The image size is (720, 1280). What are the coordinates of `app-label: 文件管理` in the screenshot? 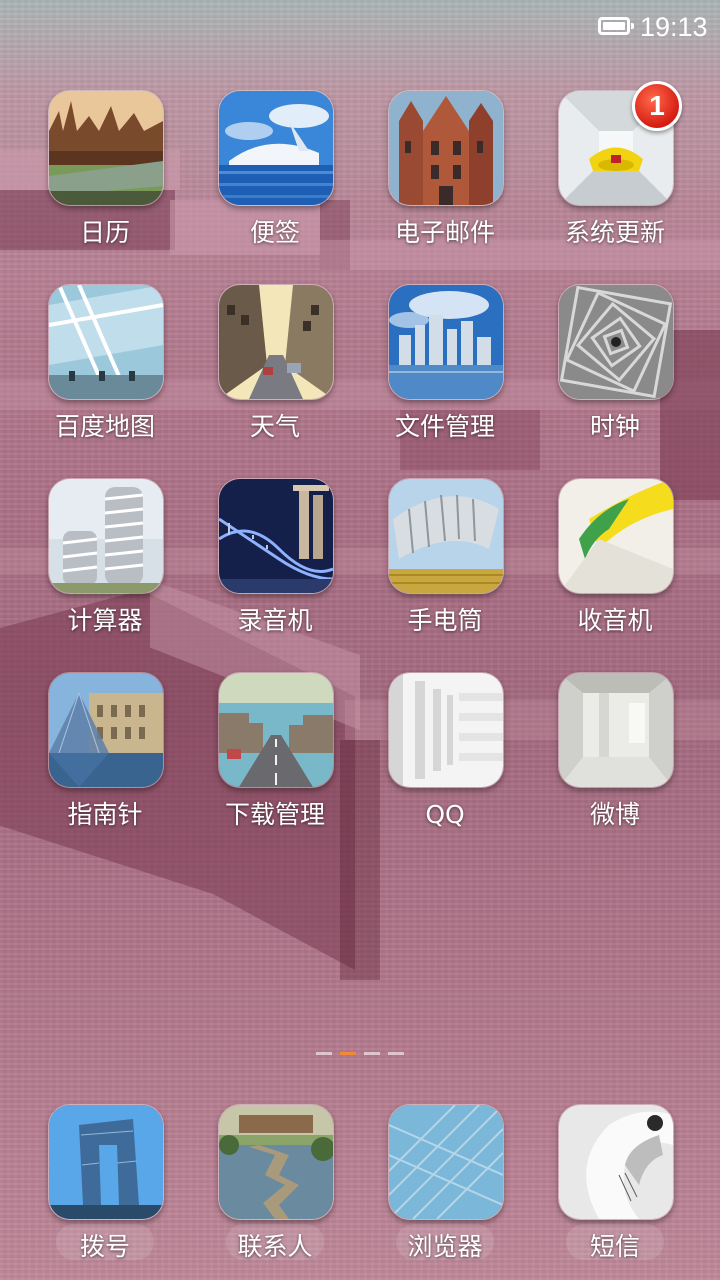 It's located at (444, 426).